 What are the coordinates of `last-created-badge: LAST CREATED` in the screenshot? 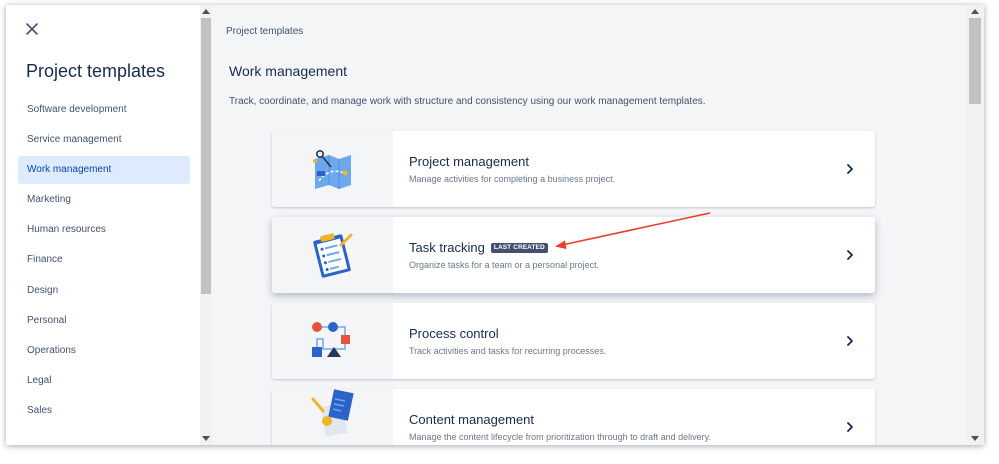 It's located at (519, 247).